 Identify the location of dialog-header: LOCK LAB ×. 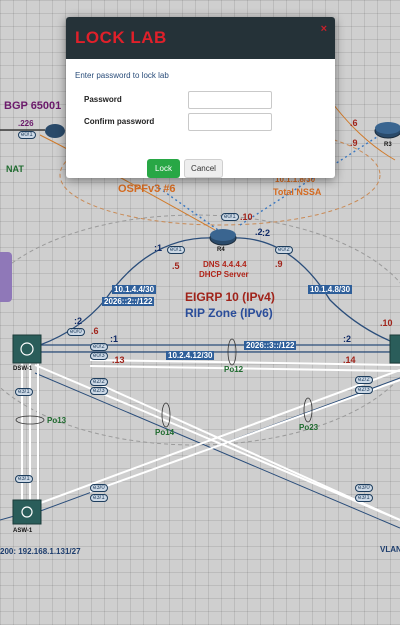
(200, 38).